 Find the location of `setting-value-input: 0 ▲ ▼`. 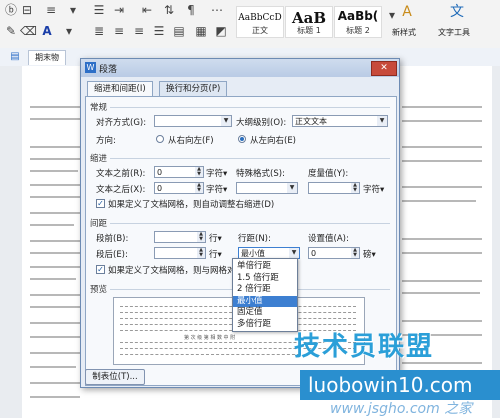

setting-value-input: 0 ▲ ▼ is located at coordinates (334, 253).